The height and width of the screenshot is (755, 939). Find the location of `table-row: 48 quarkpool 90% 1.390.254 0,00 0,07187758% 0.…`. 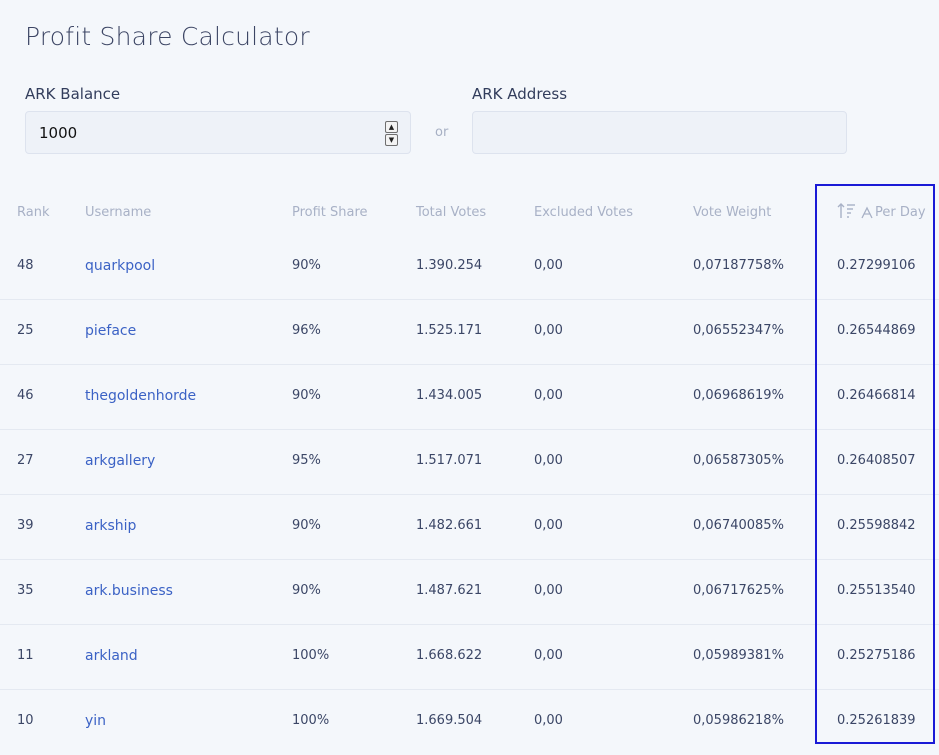

table-row: 48 quarkpool 90% 1.390.254 0,00 0,07187758% 0.… is located at coordinates (469, 267).